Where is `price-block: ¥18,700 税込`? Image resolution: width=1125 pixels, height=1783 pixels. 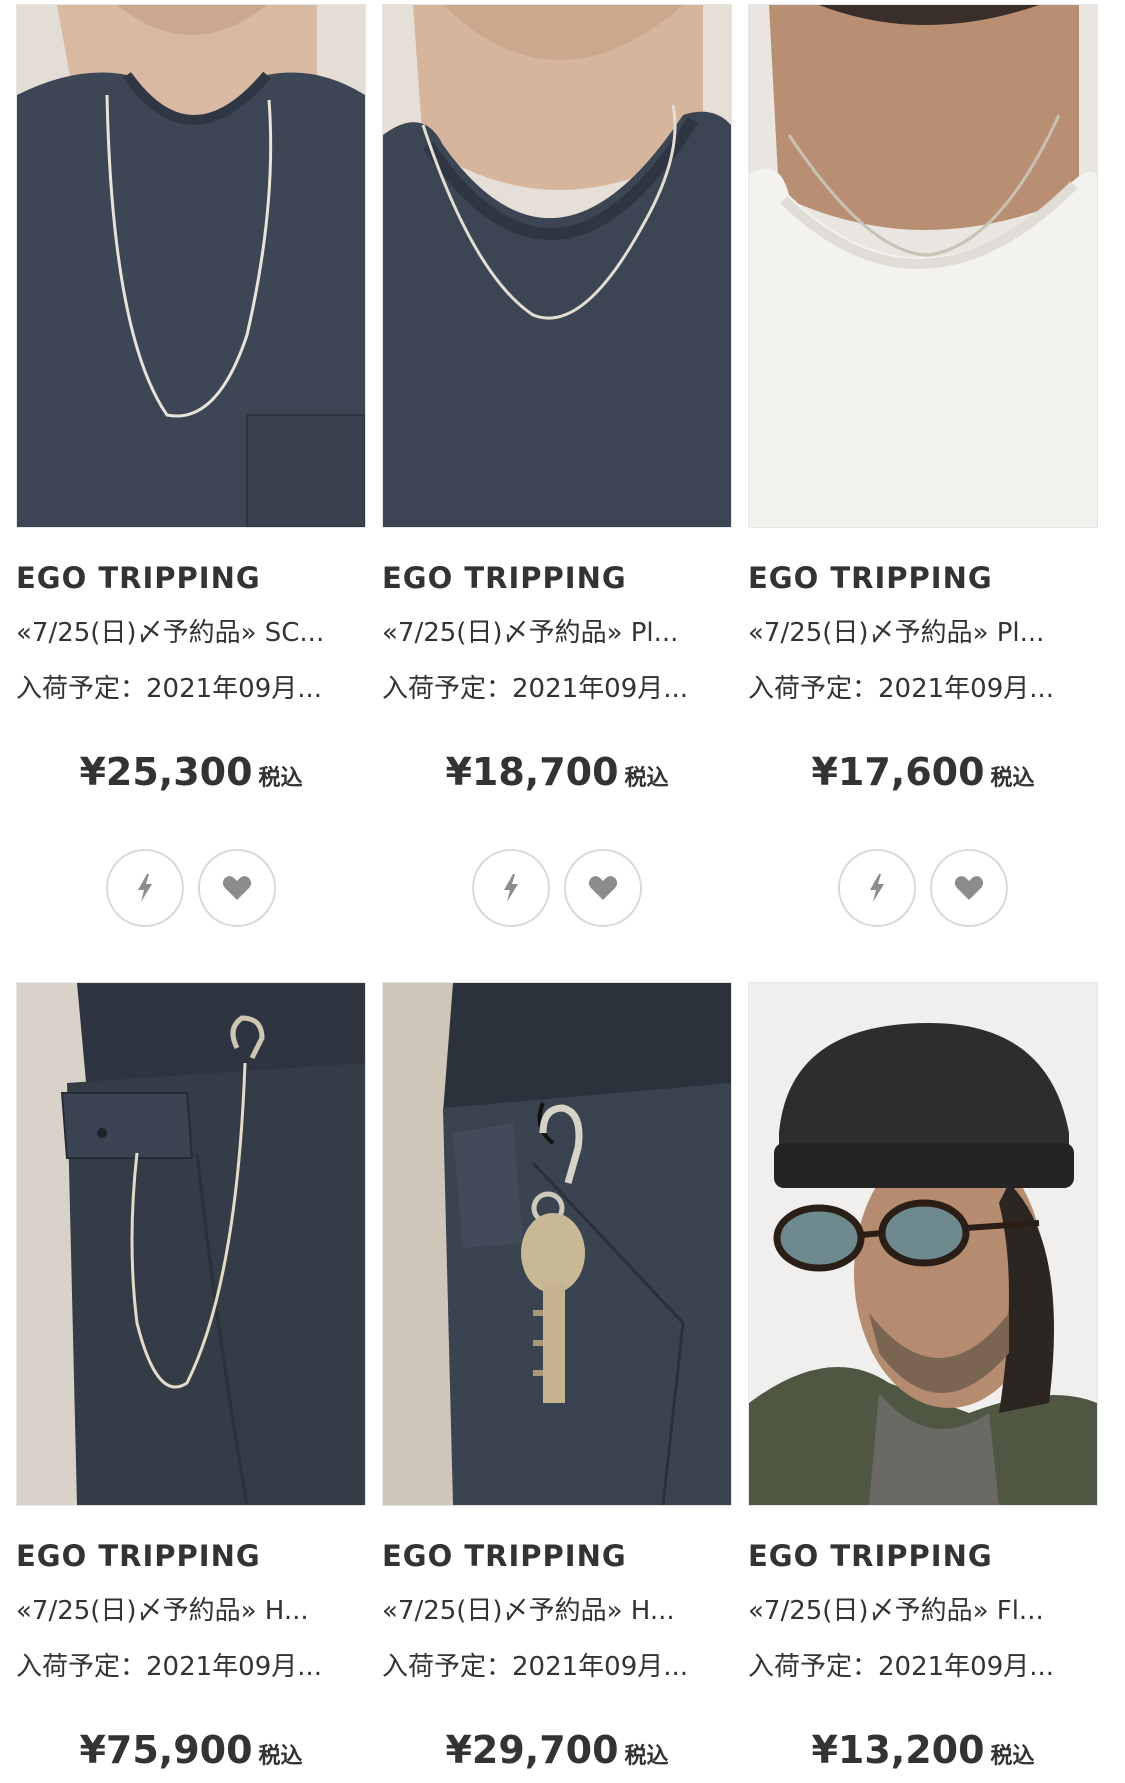 price-block: ¥18,700 税込 is located at coordinates (557, 772).